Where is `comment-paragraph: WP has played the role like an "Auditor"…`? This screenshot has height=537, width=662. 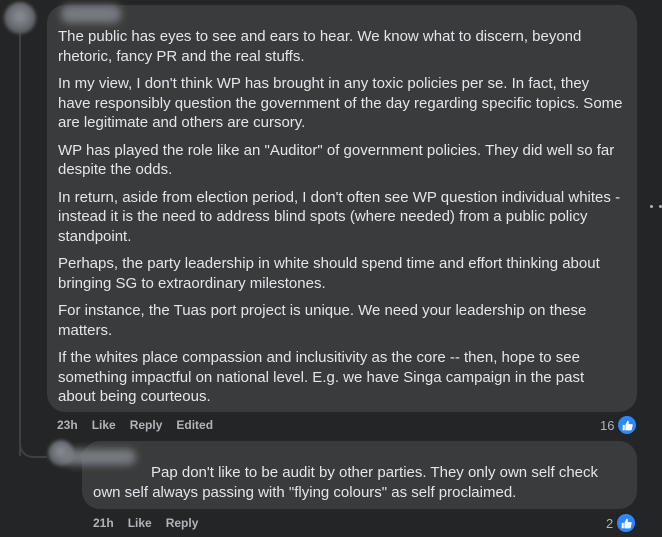
comment-paragraph: WP has played the role like an "Auditor"… is located at coordinates (336, 160).